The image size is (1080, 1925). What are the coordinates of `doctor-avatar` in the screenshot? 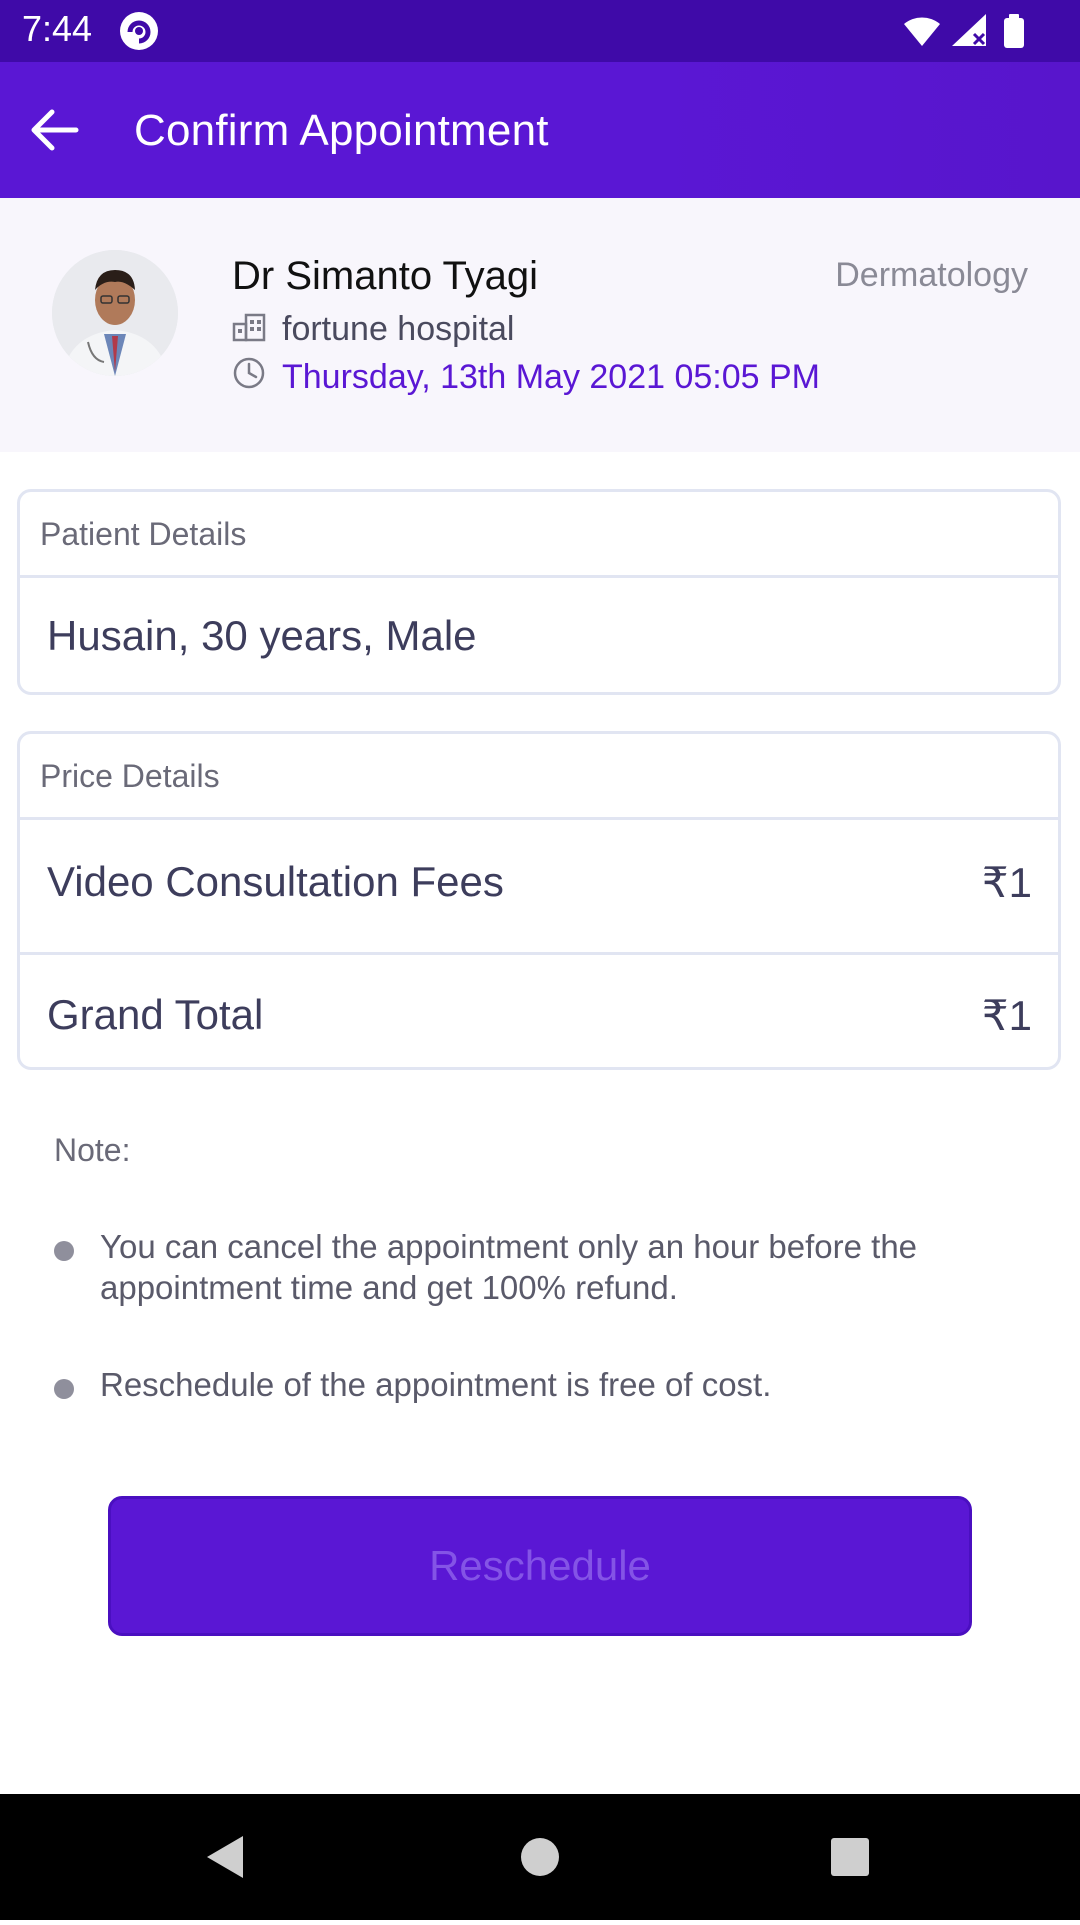 It's located at (115, 313).